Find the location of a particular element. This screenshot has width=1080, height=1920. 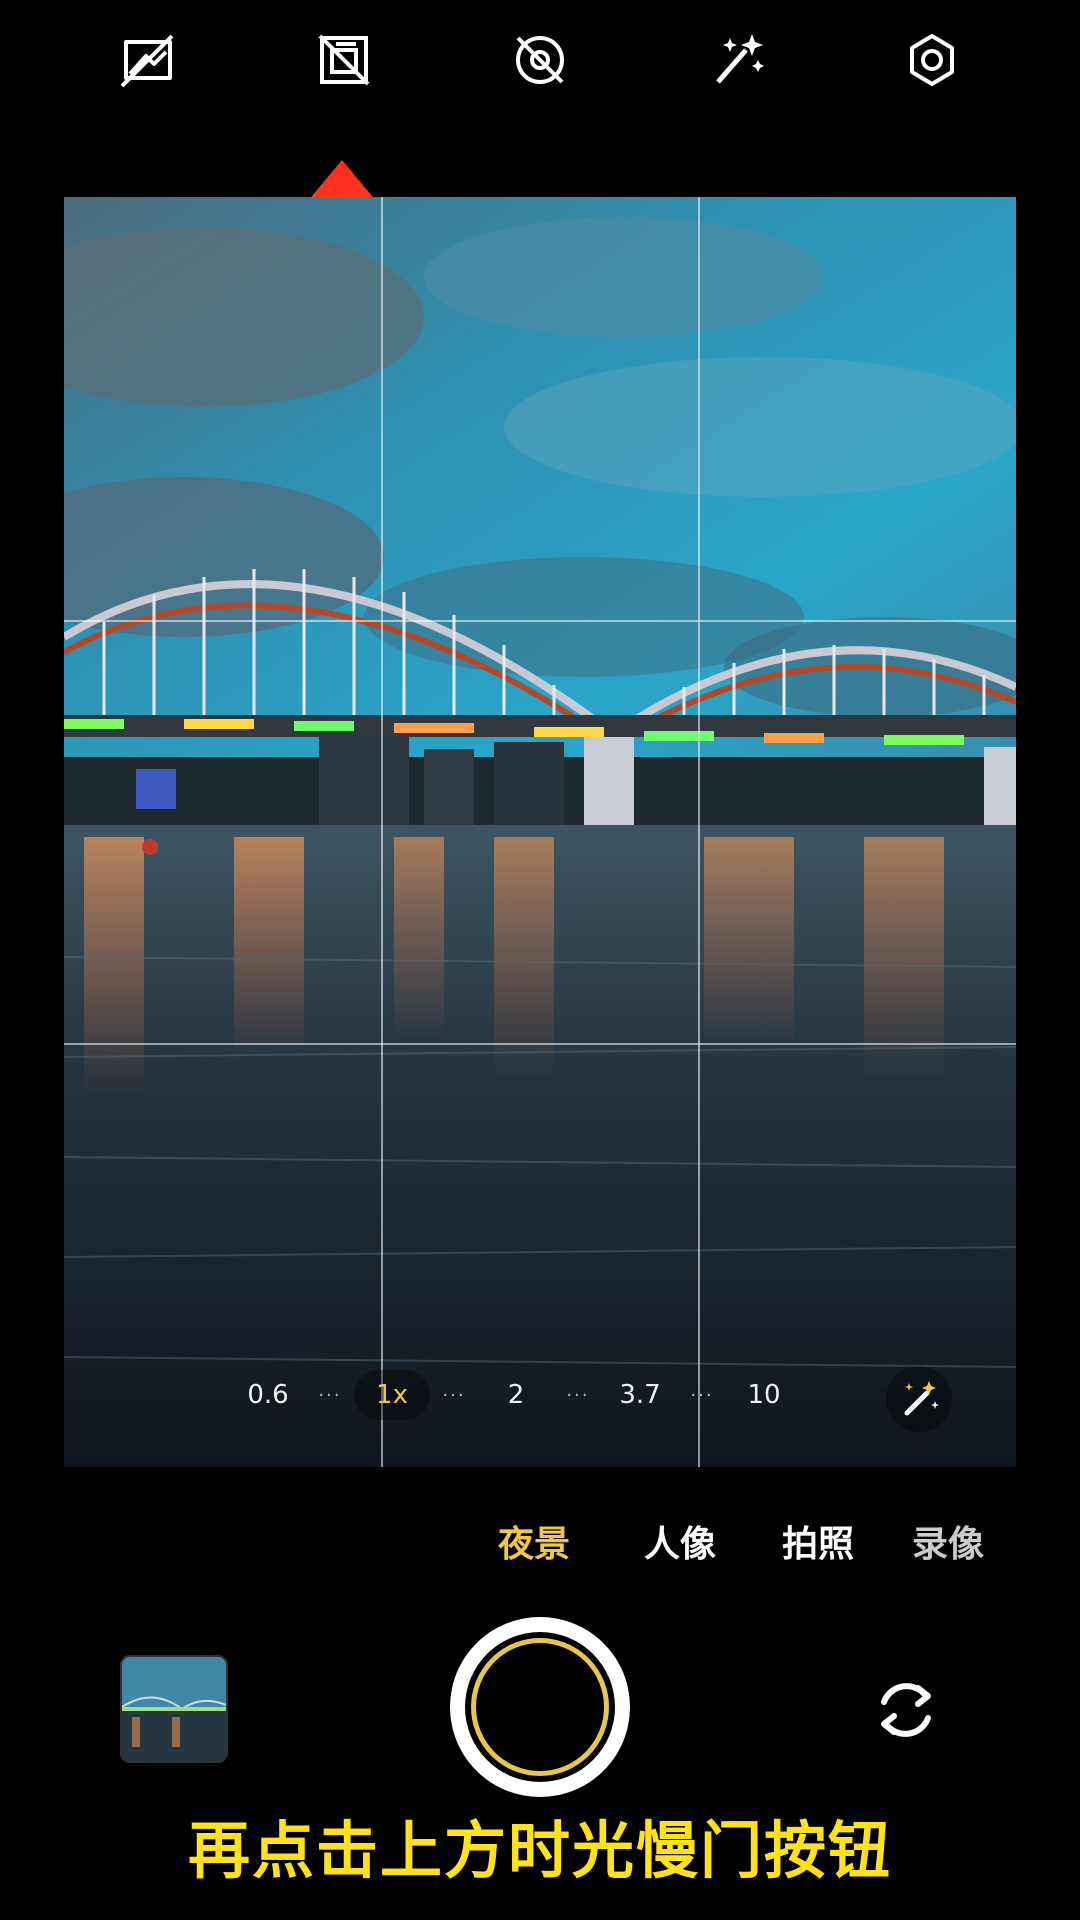

tutorial-caption: 再点击上方时光慢门按钮 is located at coordinates (539, 1850).